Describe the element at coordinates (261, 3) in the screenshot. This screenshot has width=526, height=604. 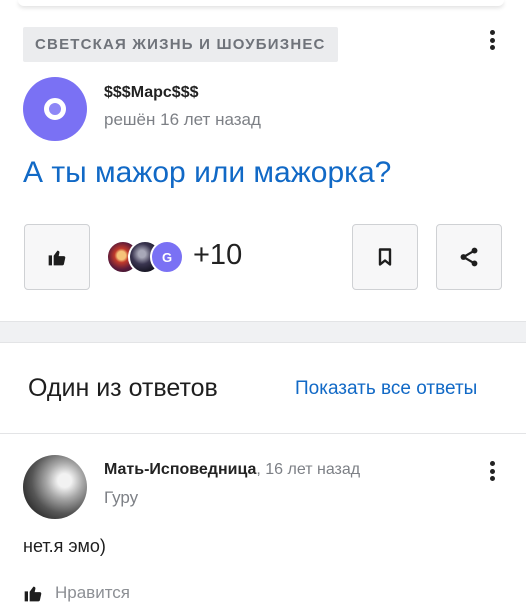
I see `previous-card-edge` at that location.